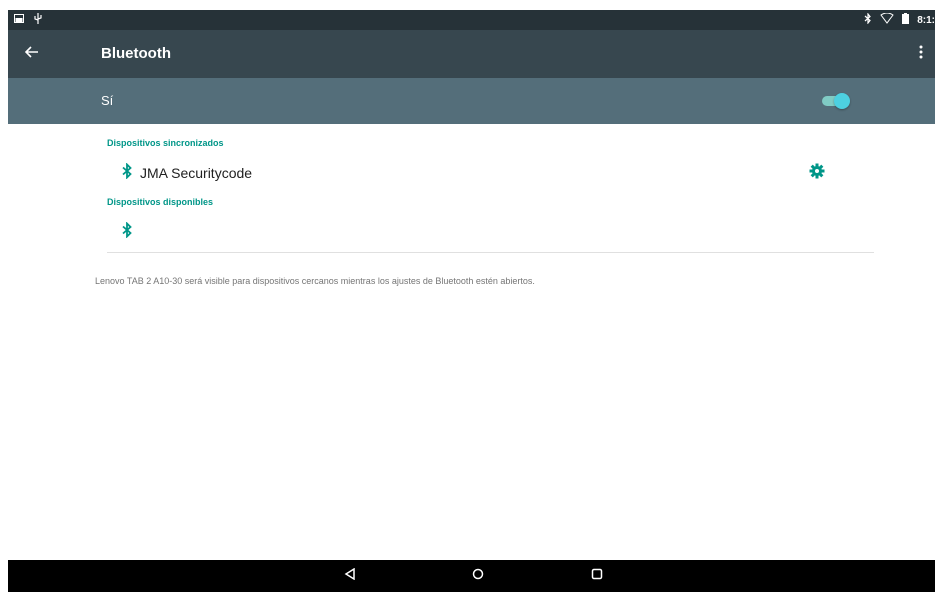 The width and height of the screenshot is (935, 592). What do you see at coordinates (38, 20) in the screenshot?
I see `usb-icon` at bounding box center [38, 20].